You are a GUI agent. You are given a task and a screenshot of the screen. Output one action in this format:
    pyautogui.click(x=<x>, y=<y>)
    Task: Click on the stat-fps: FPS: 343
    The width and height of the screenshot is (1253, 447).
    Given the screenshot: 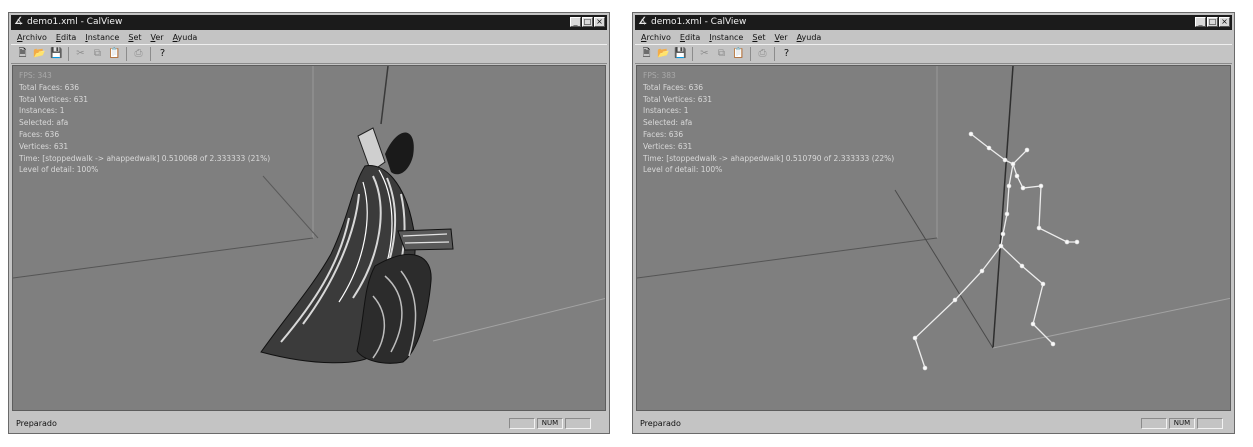 What is the action you would take?
    pyautogui.click(x=35, y=75)
    